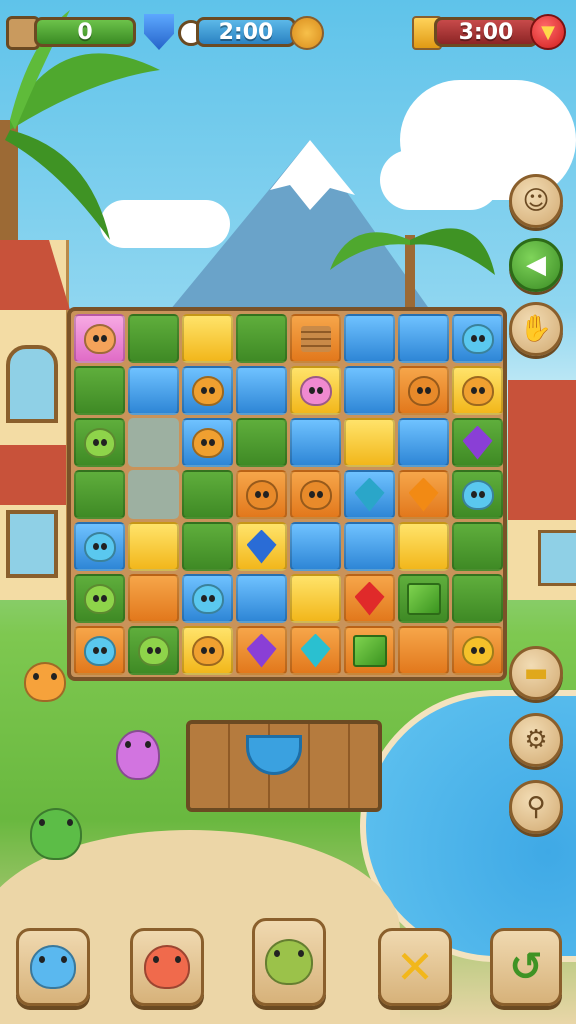 This screenshot has width=576, height=1024. I want to click on red-monster-button, so click(167, 967).